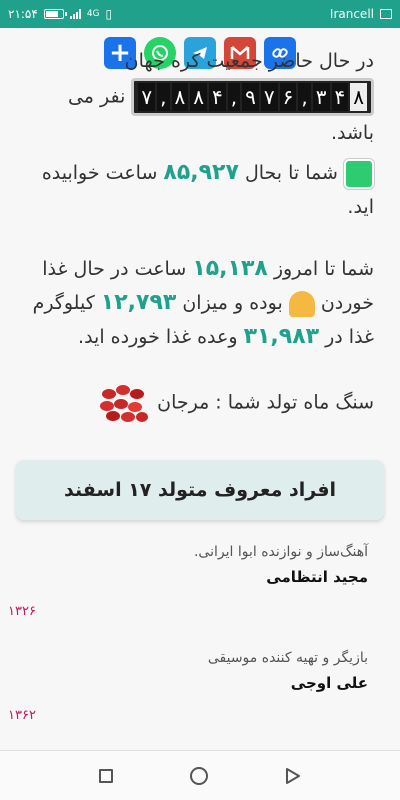 This screenshot has width=400, height=800. Describe the element at coordinates (359, 173) in the screenshot. I see `sleep-icon` at that location.